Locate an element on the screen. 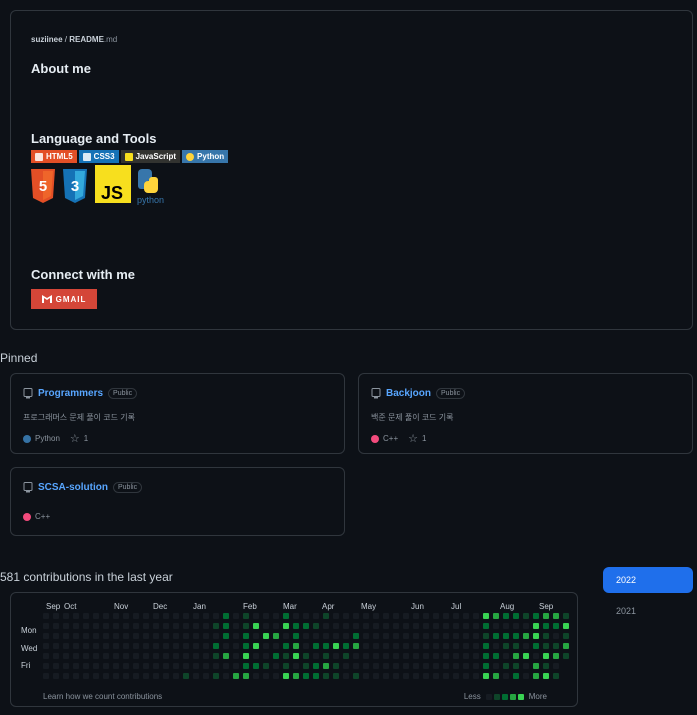 Image resolution: width=697 pixels, height=715 pixels. readme-owner: suziinee is located at coordinates (47, 39).